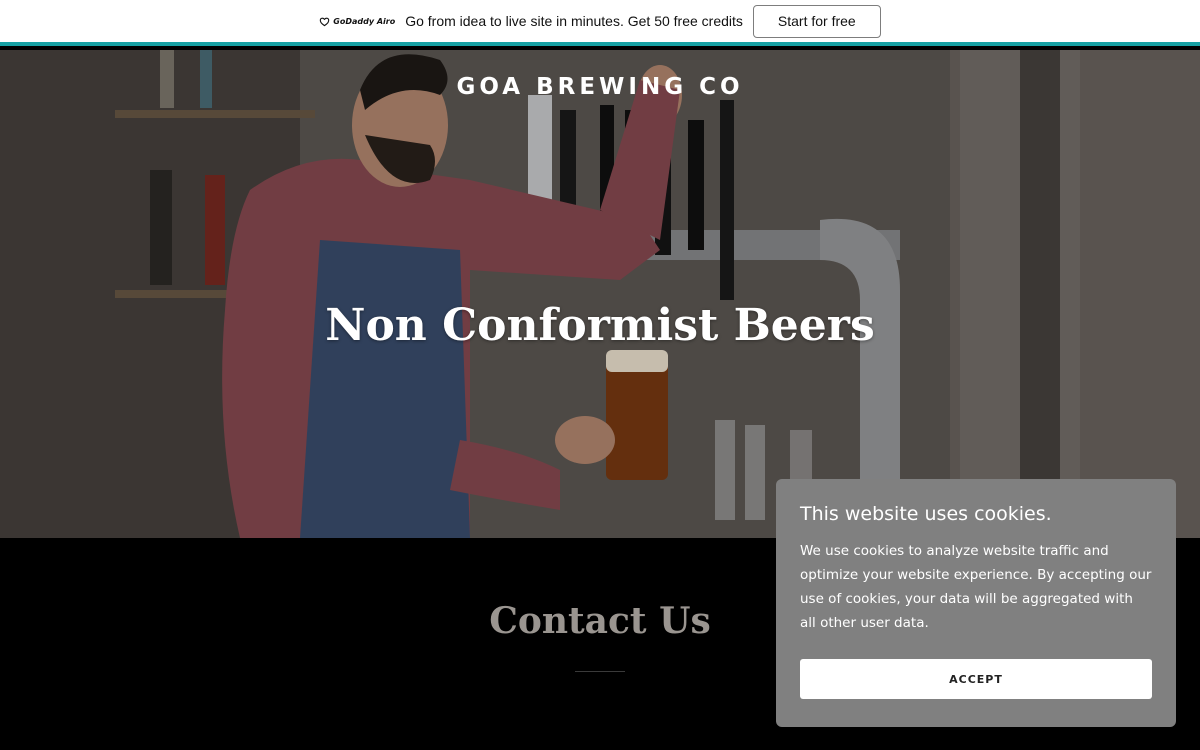 Image resolution: width=1200 pixels, height=750 pixels. What do you see at coordinates (816, 21) in the screenshot?
I see `start-for-free-button: Start for free` at bounding box center [816, 21].